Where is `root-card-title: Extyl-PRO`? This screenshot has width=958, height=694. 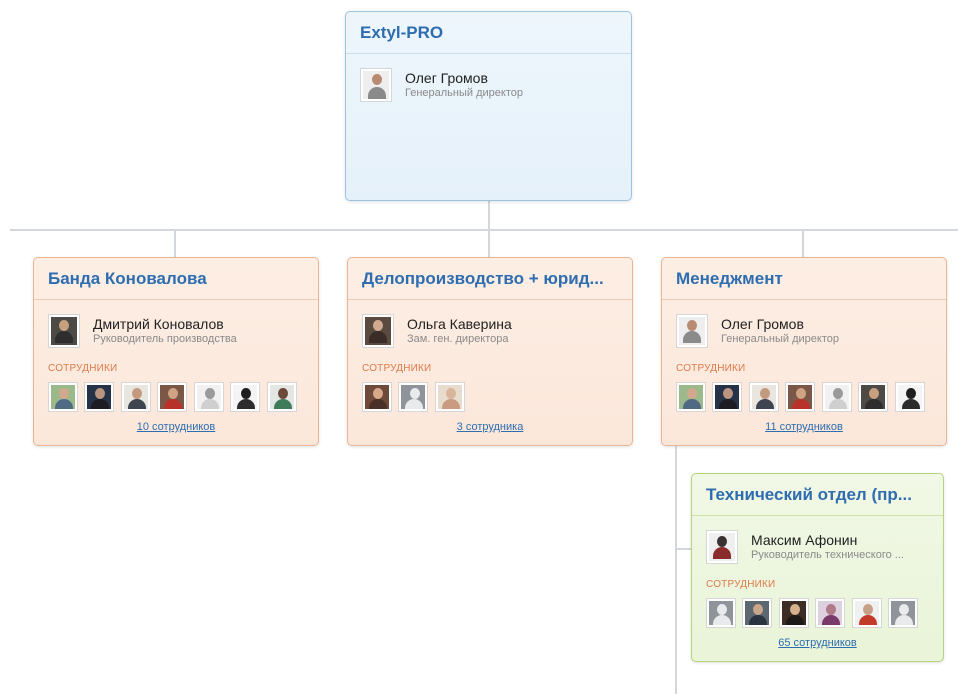
root-card-title: Extyl-PRO is located at coordinates (488, 33).